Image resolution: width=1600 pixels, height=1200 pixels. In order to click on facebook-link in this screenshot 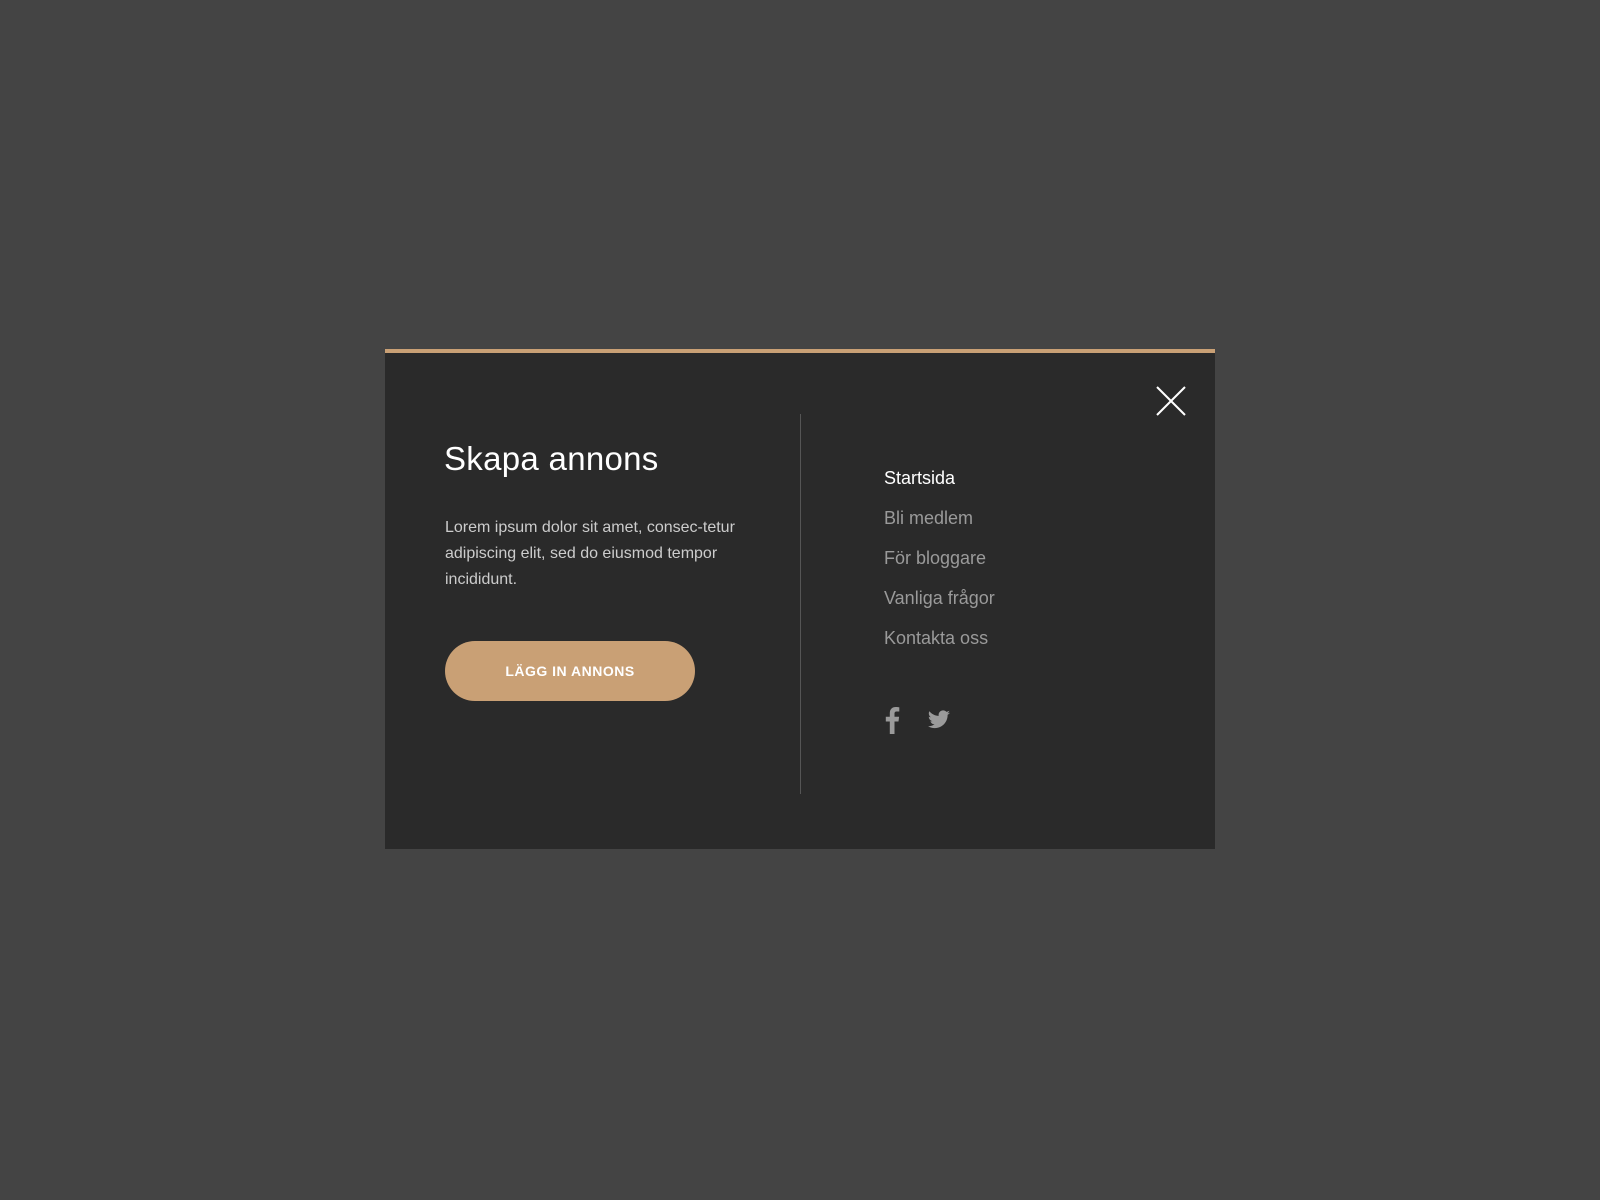, I will do `click(892, 720)`.